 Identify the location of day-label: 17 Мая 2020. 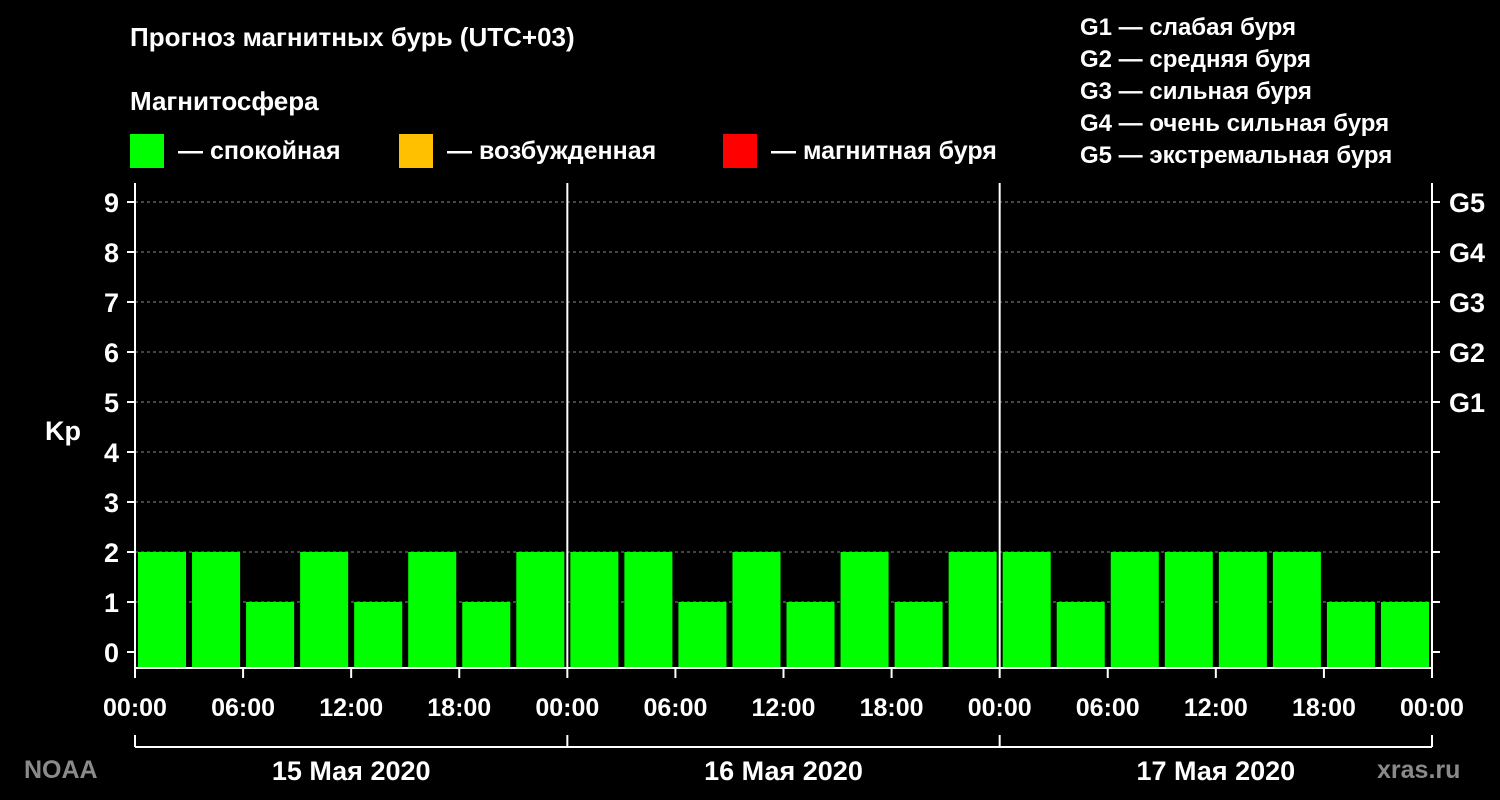
(1215, 771).